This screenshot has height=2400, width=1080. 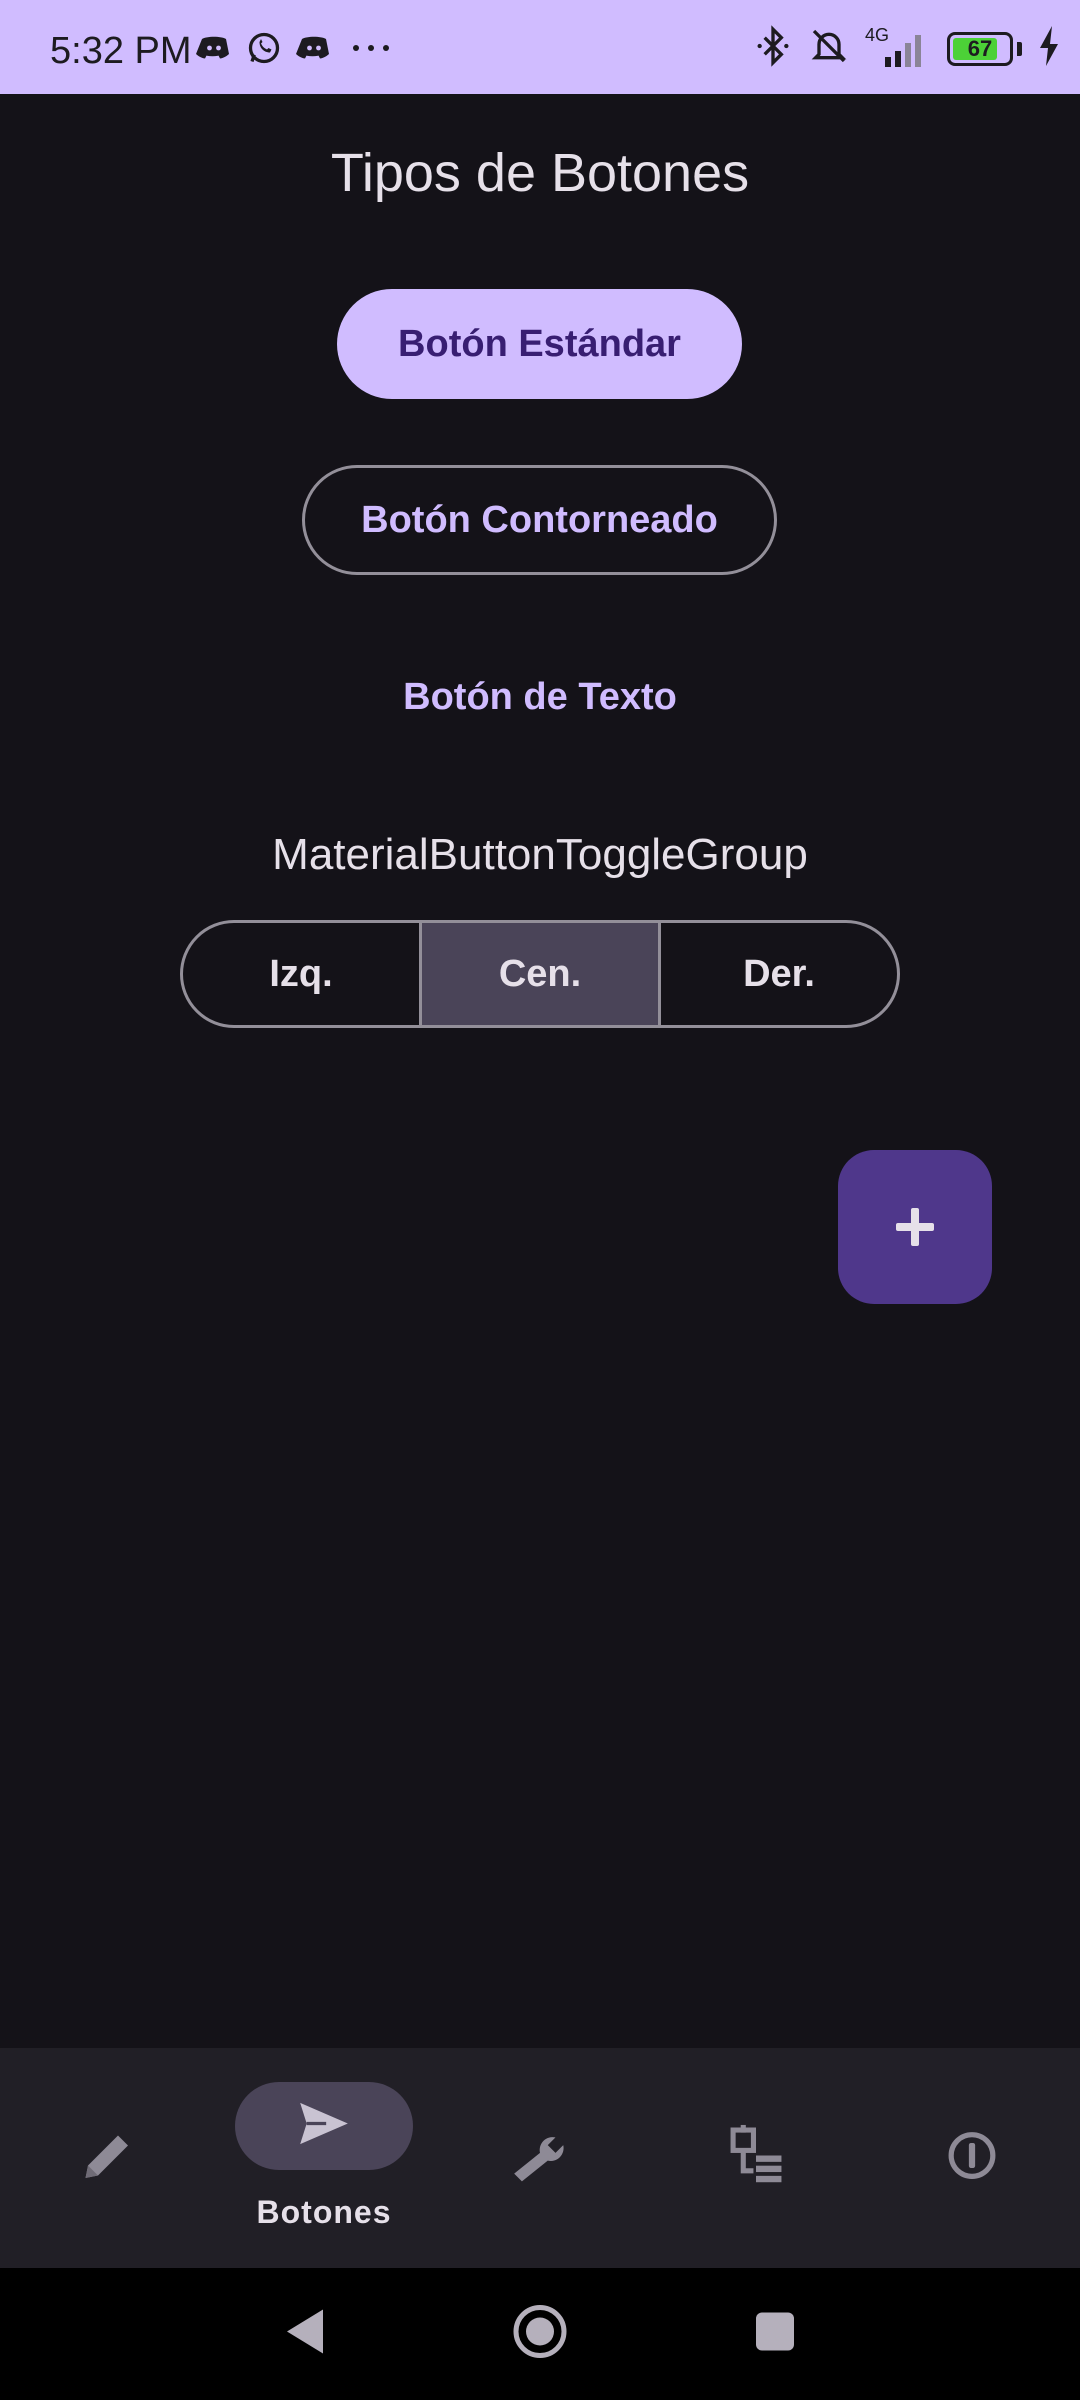 I want to click on nav-item-botones: Botones, so click(x=324, y=2158).